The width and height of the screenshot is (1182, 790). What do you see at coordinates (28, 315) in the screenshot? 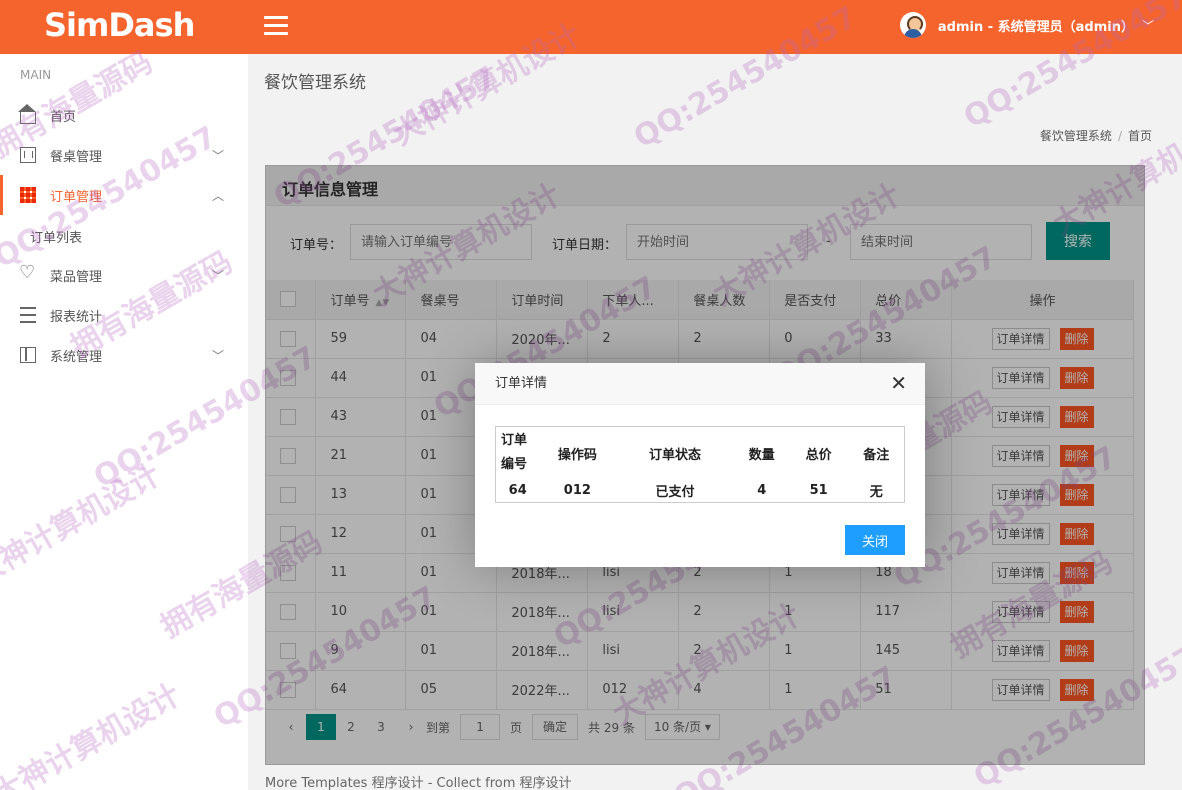
I see `list-icon` at bounding box center [28, 315].